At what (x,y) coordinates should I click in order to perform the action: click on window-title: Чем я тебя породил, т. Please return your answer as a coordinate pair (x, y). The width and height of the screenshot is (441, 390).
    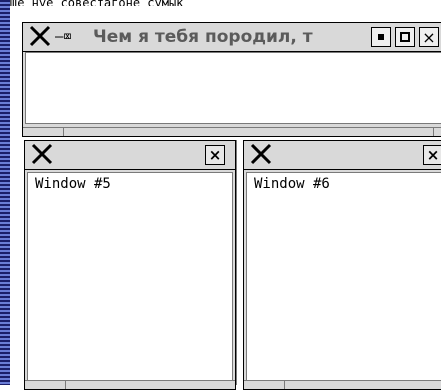
    Looking at the image, I should click on (203, 37).